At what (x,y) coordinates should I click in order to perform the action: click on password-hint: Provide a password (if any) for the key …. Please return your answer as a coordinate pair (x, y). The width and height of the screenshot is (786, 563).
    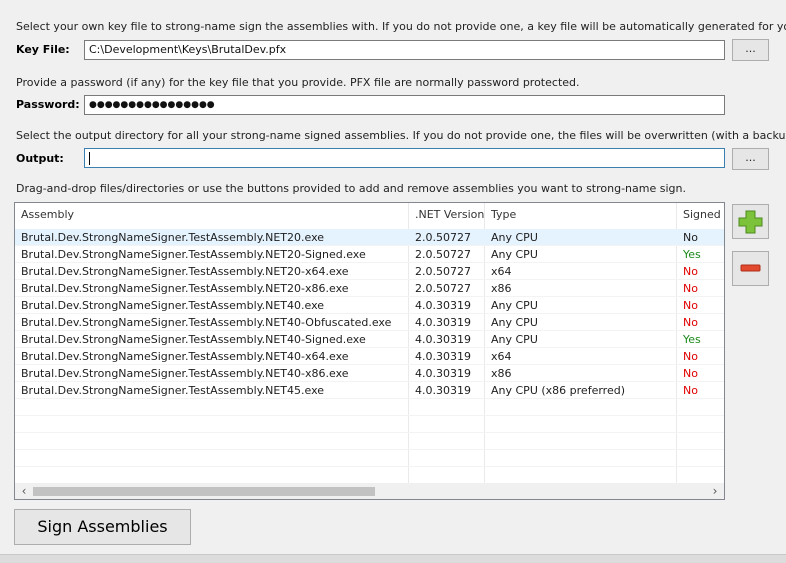
    Looking at the image, I should click on (298, 82).